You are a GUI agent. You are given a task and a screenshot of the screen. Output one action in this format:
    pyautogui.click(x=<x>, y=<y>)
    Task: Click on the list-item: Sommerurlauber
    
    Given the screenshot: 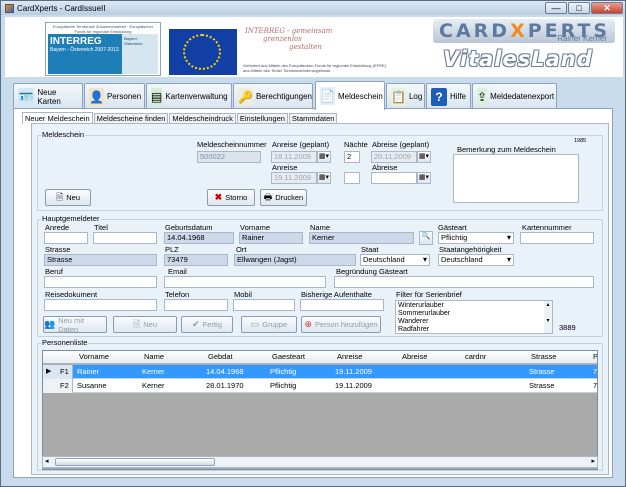 What is the action you would take?
    pyautogui.click(x=474, y=314)
    